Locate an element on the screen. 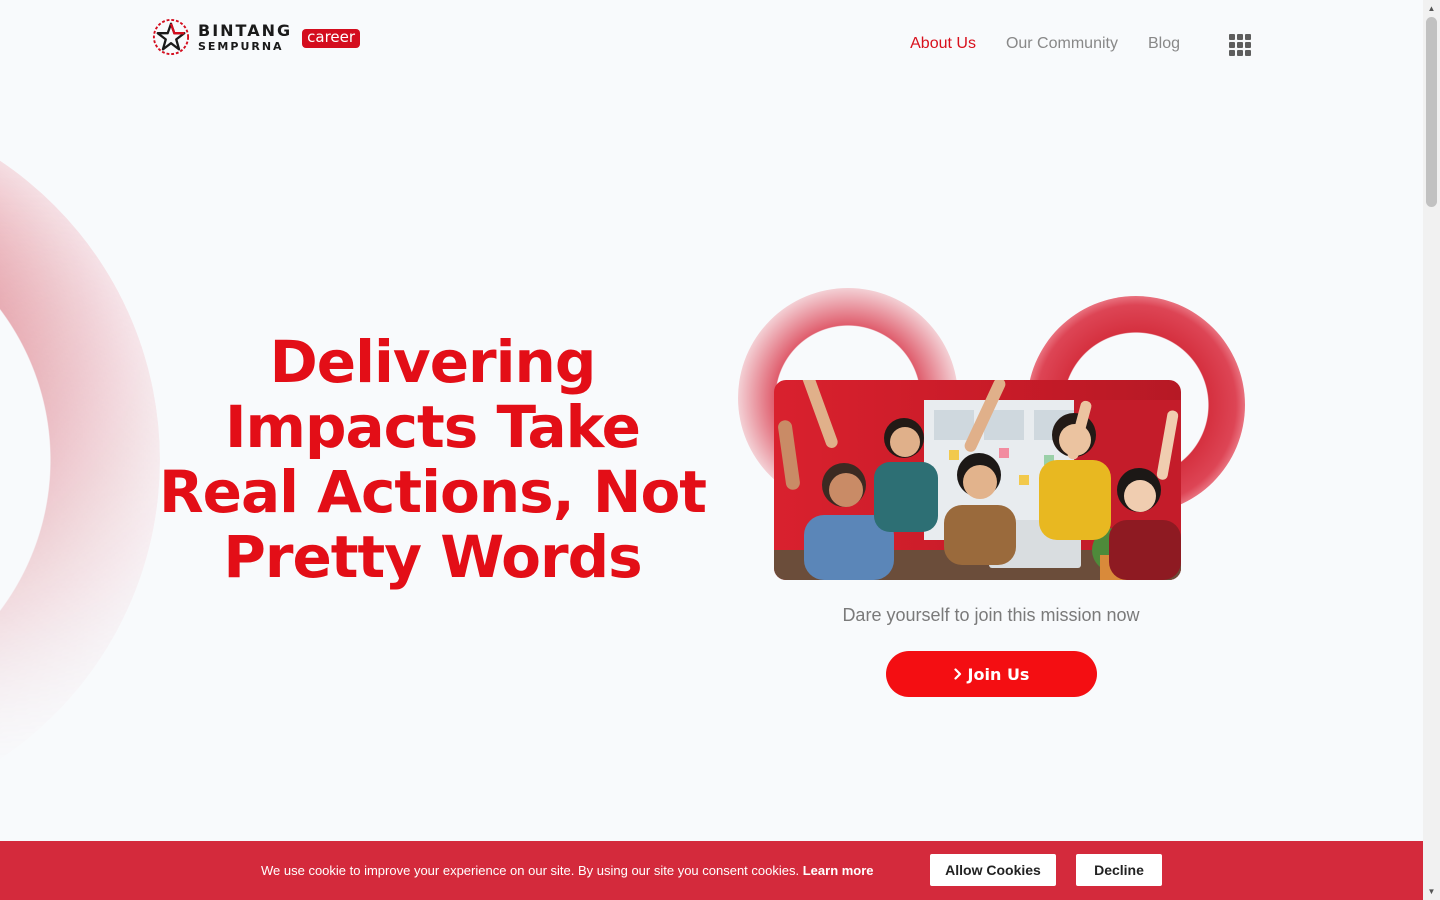  decorative-arc is located at coordinates (80, 460).